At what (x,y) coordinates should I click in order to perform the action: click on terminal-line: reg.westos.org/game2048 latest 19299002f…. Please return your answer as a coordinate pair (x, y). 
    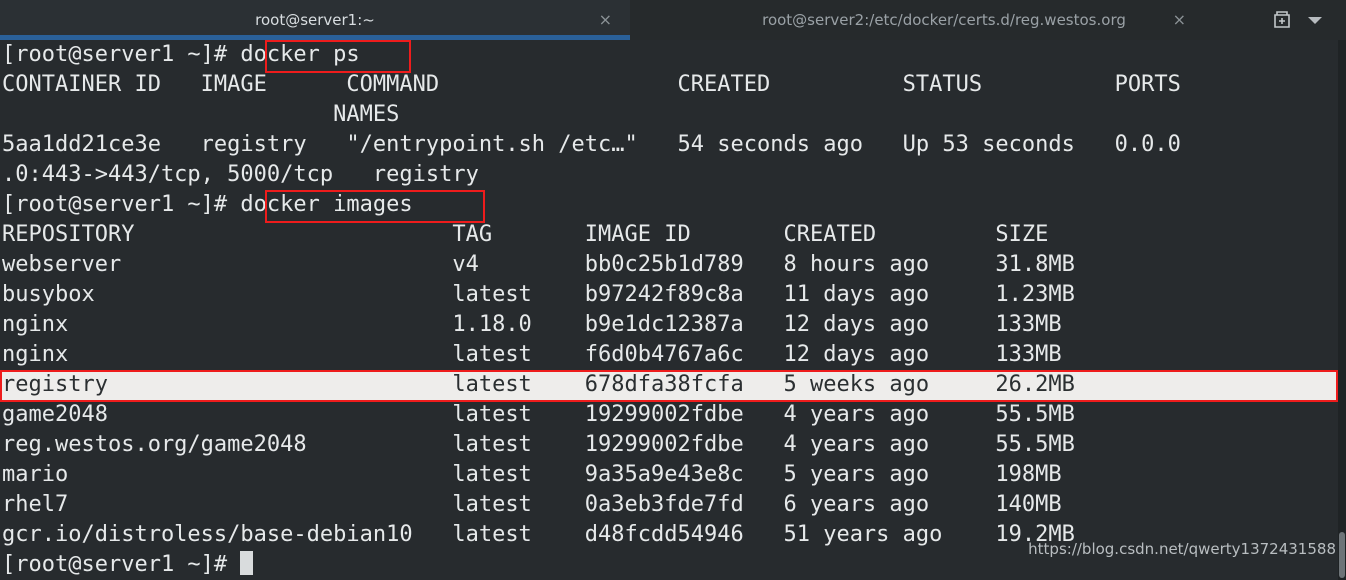
    Looking at the image, I should click on (538, 444).